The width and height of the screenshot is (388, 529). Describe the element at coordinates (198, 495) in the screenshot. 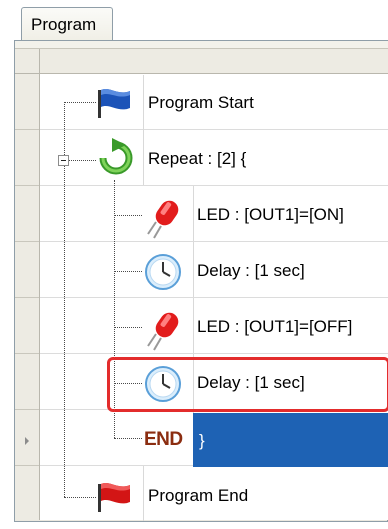

I see `row-label: Program End` at that location.